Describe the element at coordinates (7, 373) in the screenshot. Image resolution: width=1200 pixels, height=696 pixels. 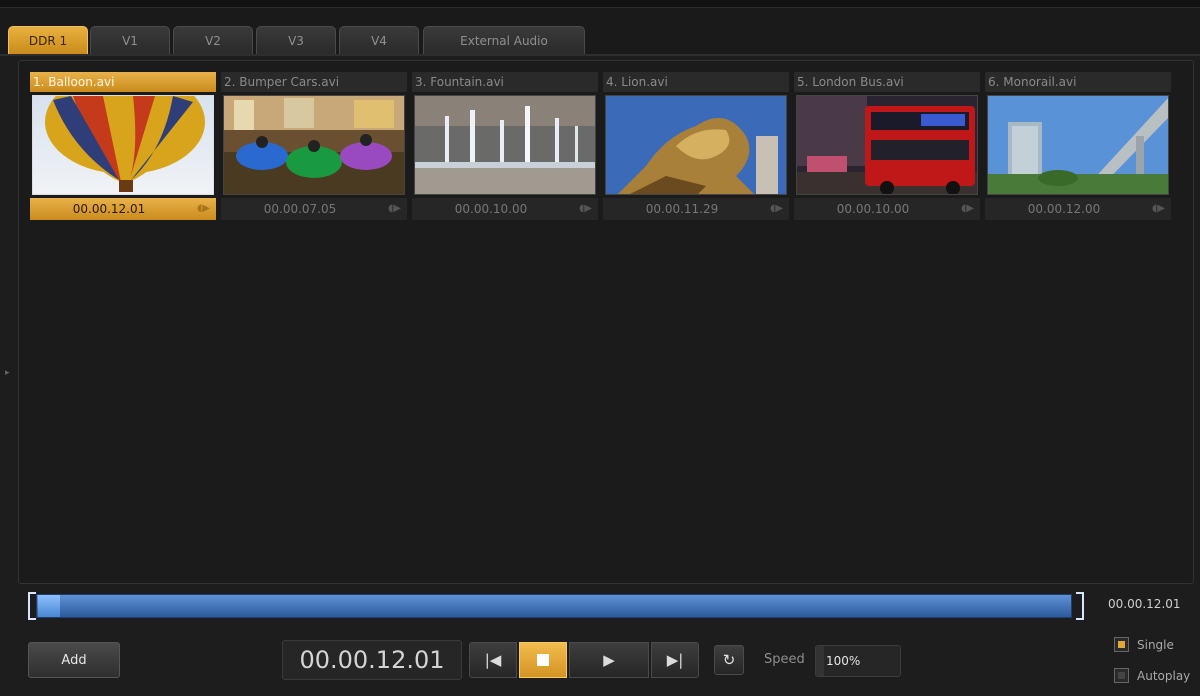
I see `side-collapse-handle: ▸` at that location.